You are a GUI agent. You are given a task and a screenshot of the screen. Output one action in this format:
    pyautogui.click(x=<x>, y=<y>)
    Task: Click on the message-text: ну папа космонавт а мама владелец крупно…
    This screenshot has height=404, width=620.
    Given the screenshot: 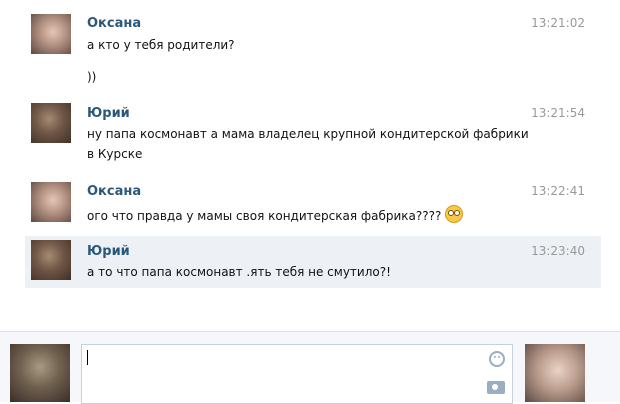 What is the action you would take?
    pyautogui.click(x=308, y=134)
    